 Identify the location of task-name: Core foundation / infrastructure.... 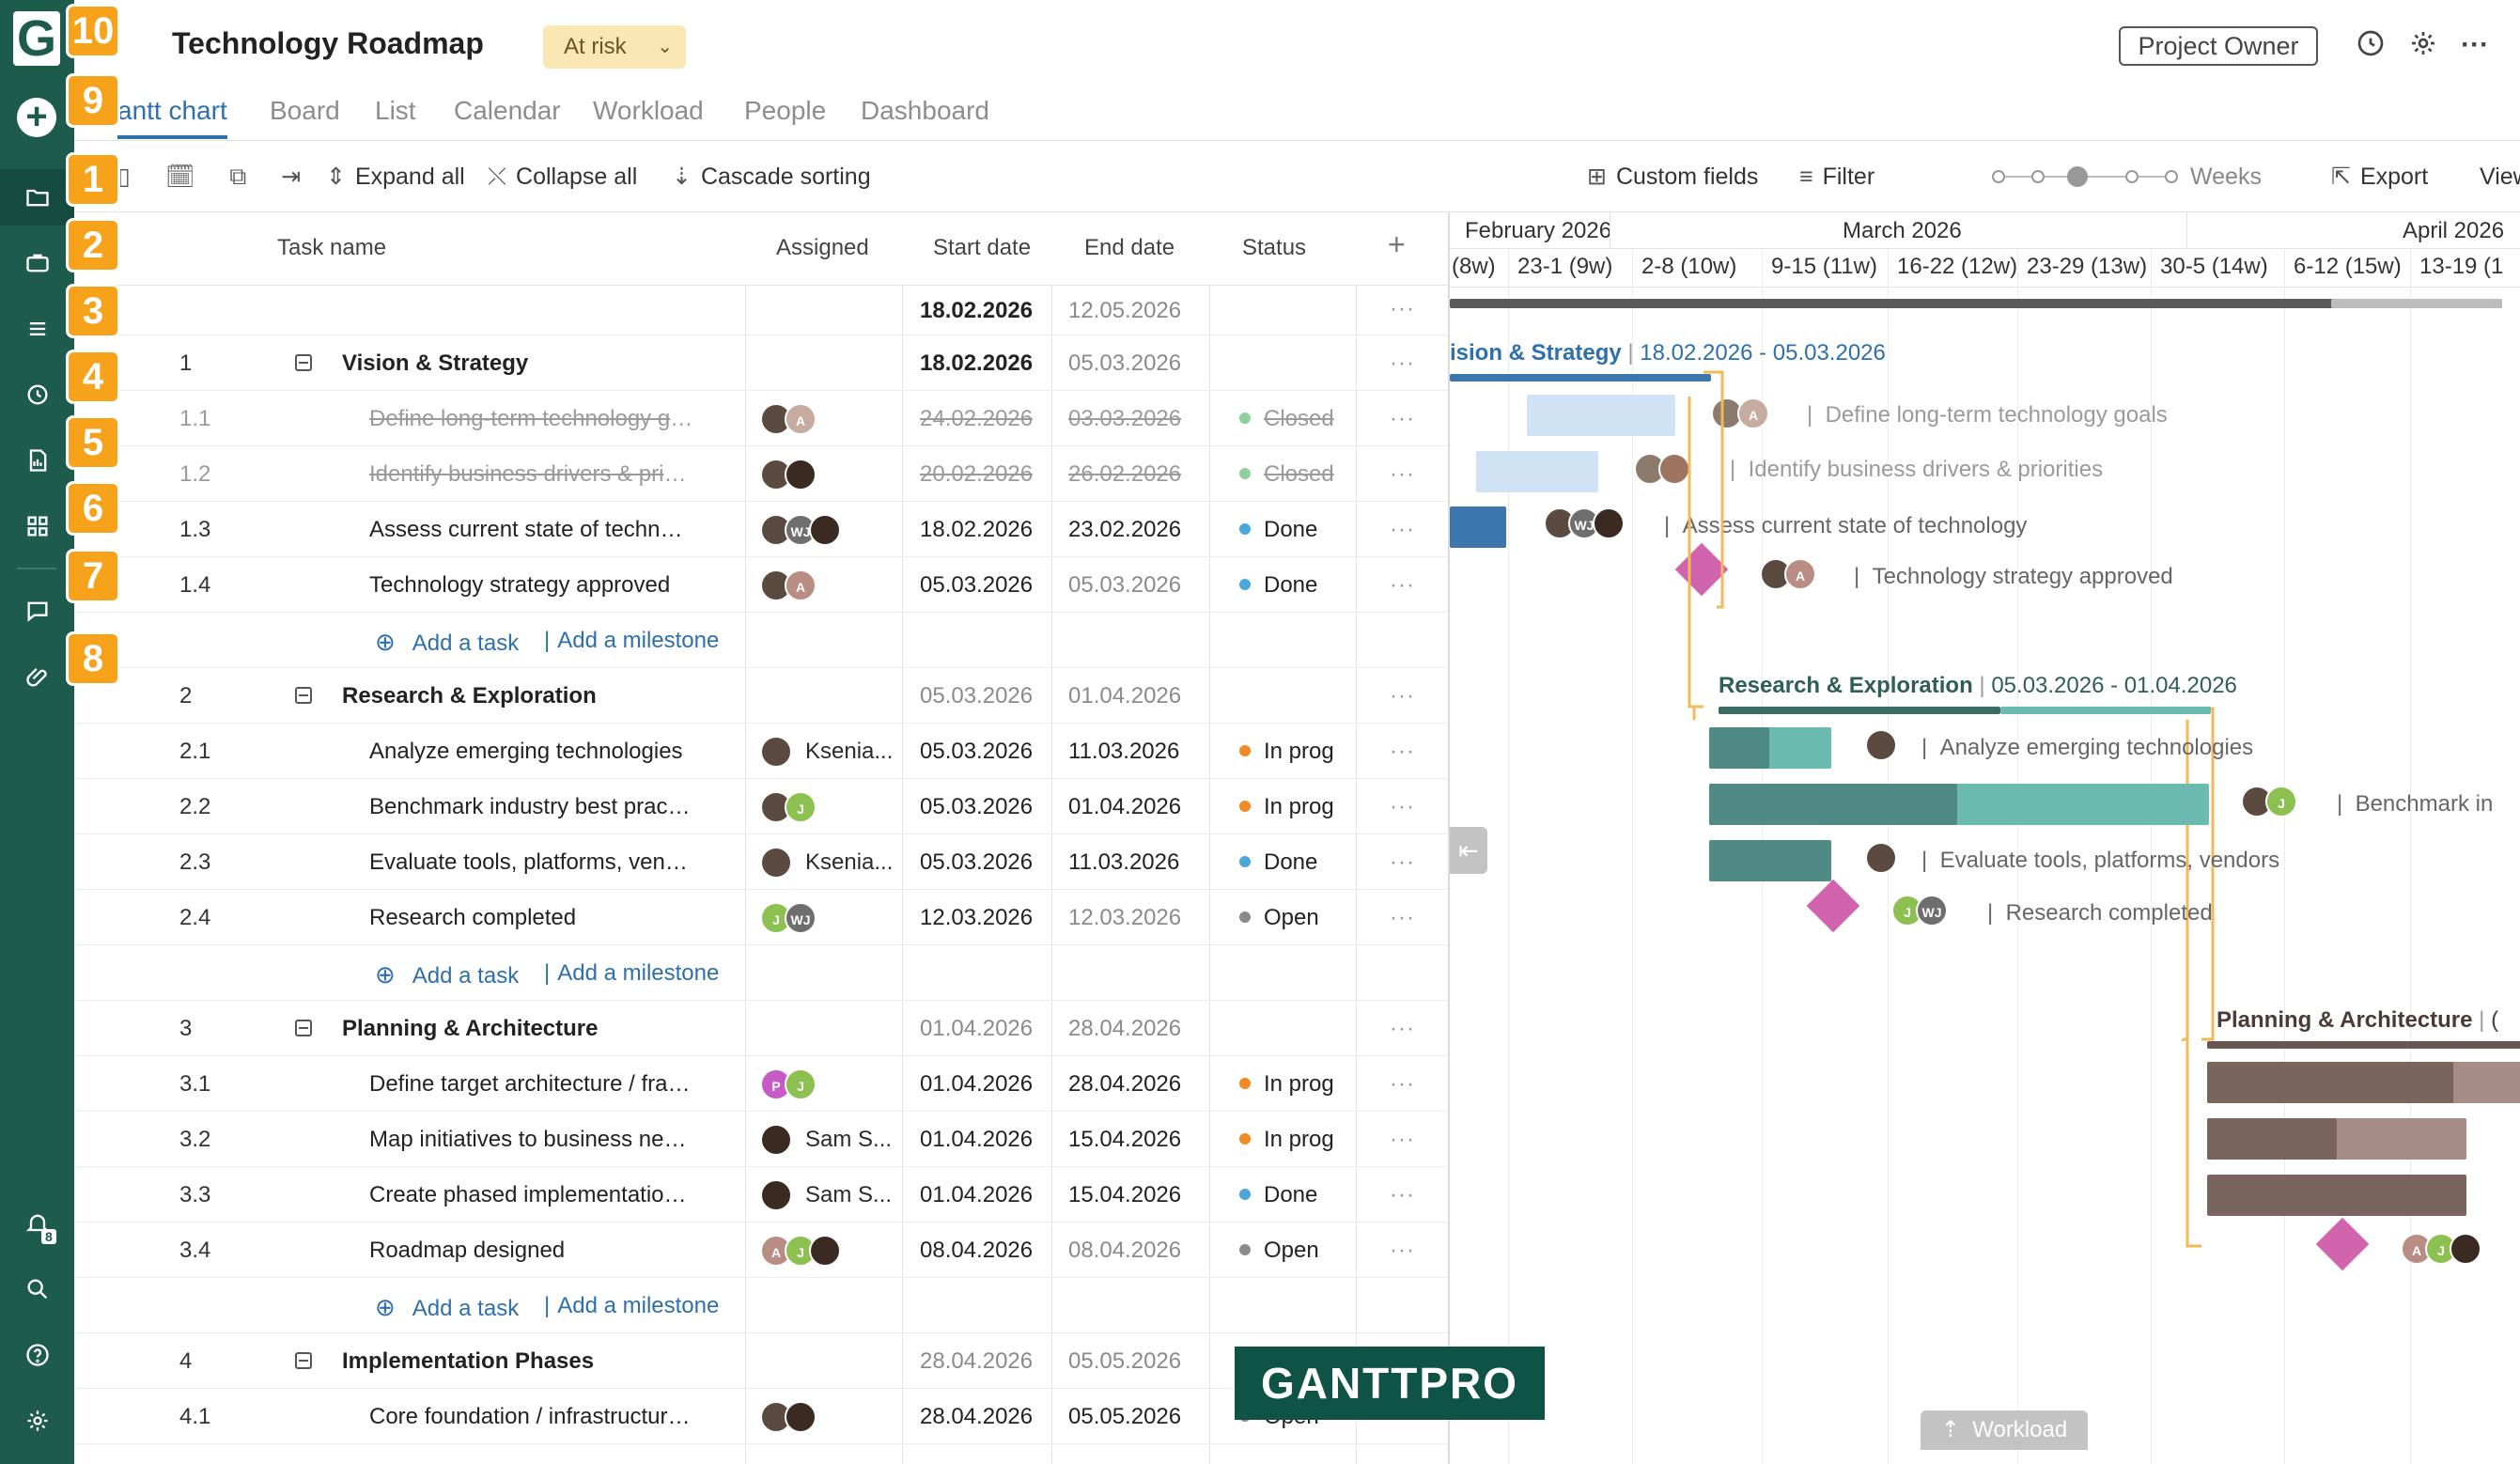
(531, 1417).